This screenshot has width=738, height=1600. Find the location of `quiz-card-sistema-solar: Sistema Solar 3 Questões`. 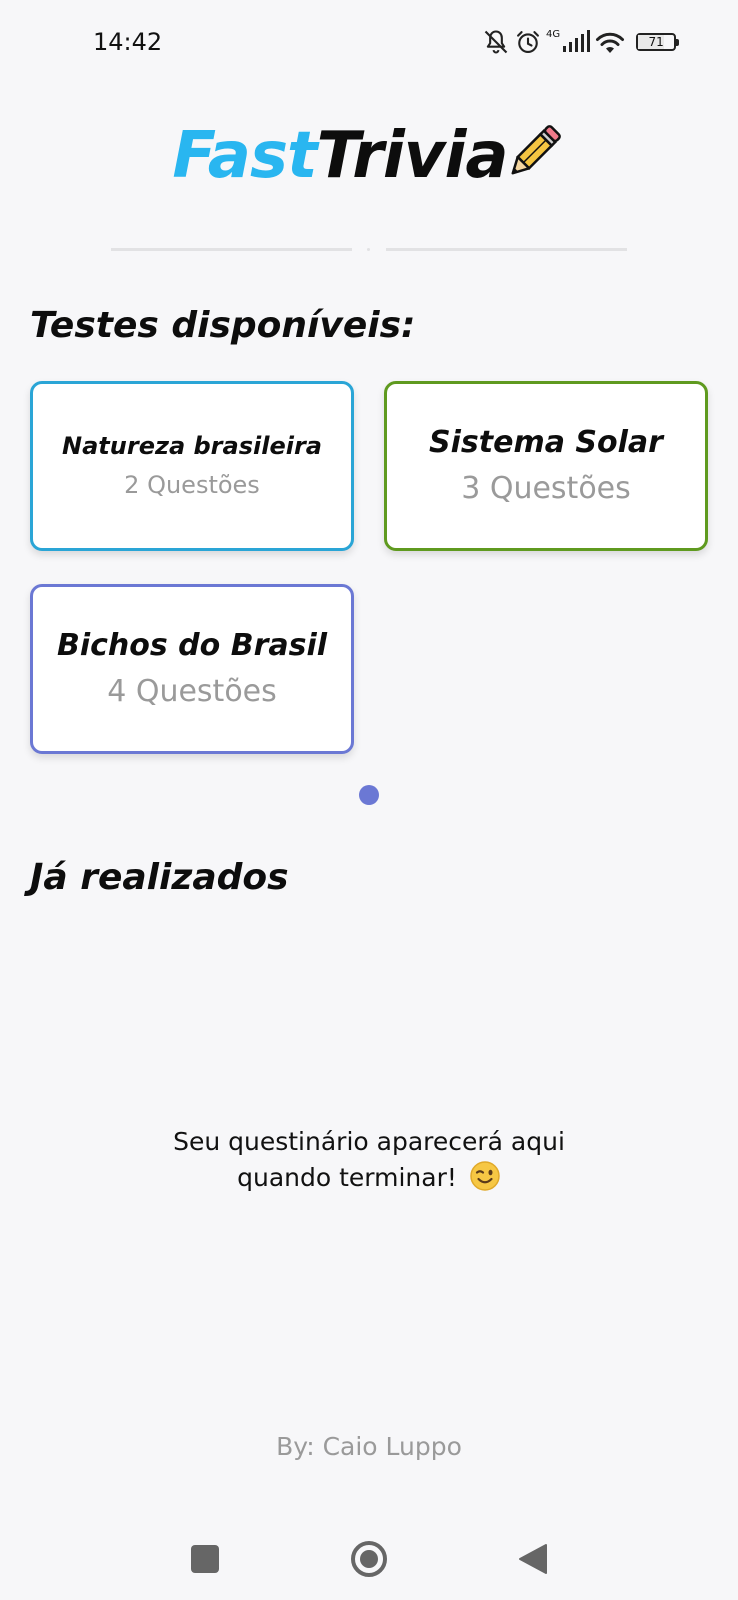

quiz-card-sistema-solar: Sistema Solar 3 Questões is located at coordinates (546, 466).